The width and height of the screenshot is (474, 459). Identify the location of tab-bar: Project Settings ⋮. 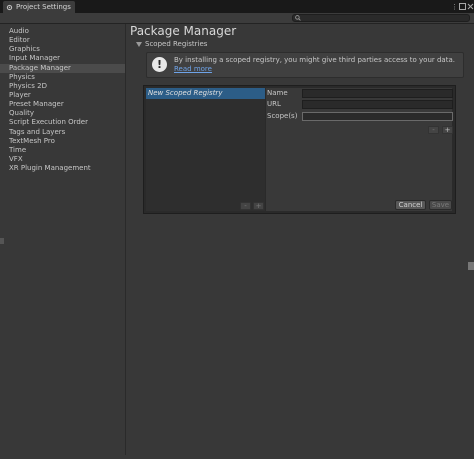
(237, 6).